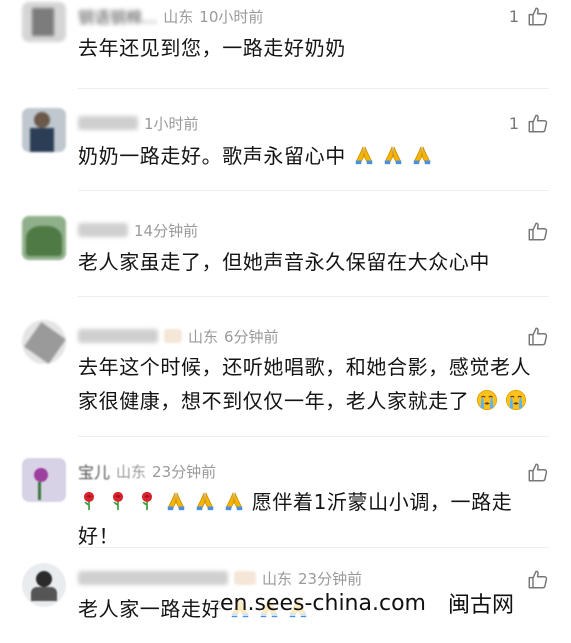 This screenshot has width=571, height=643. I want to click on comment-text: 去年还见到您，一路走好奶奶, so click(312, 48).